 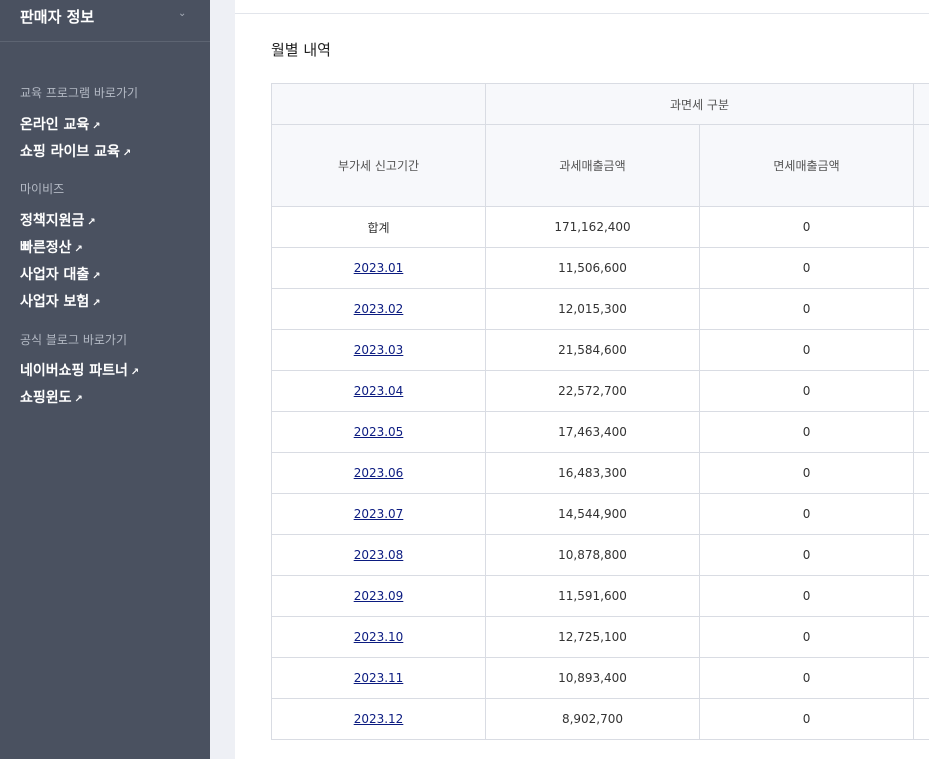 What do you see at coordinates (182, 13) in the screenshot?
I see `chevron-down-icon: ⌄` at bounding box center [182, 13].